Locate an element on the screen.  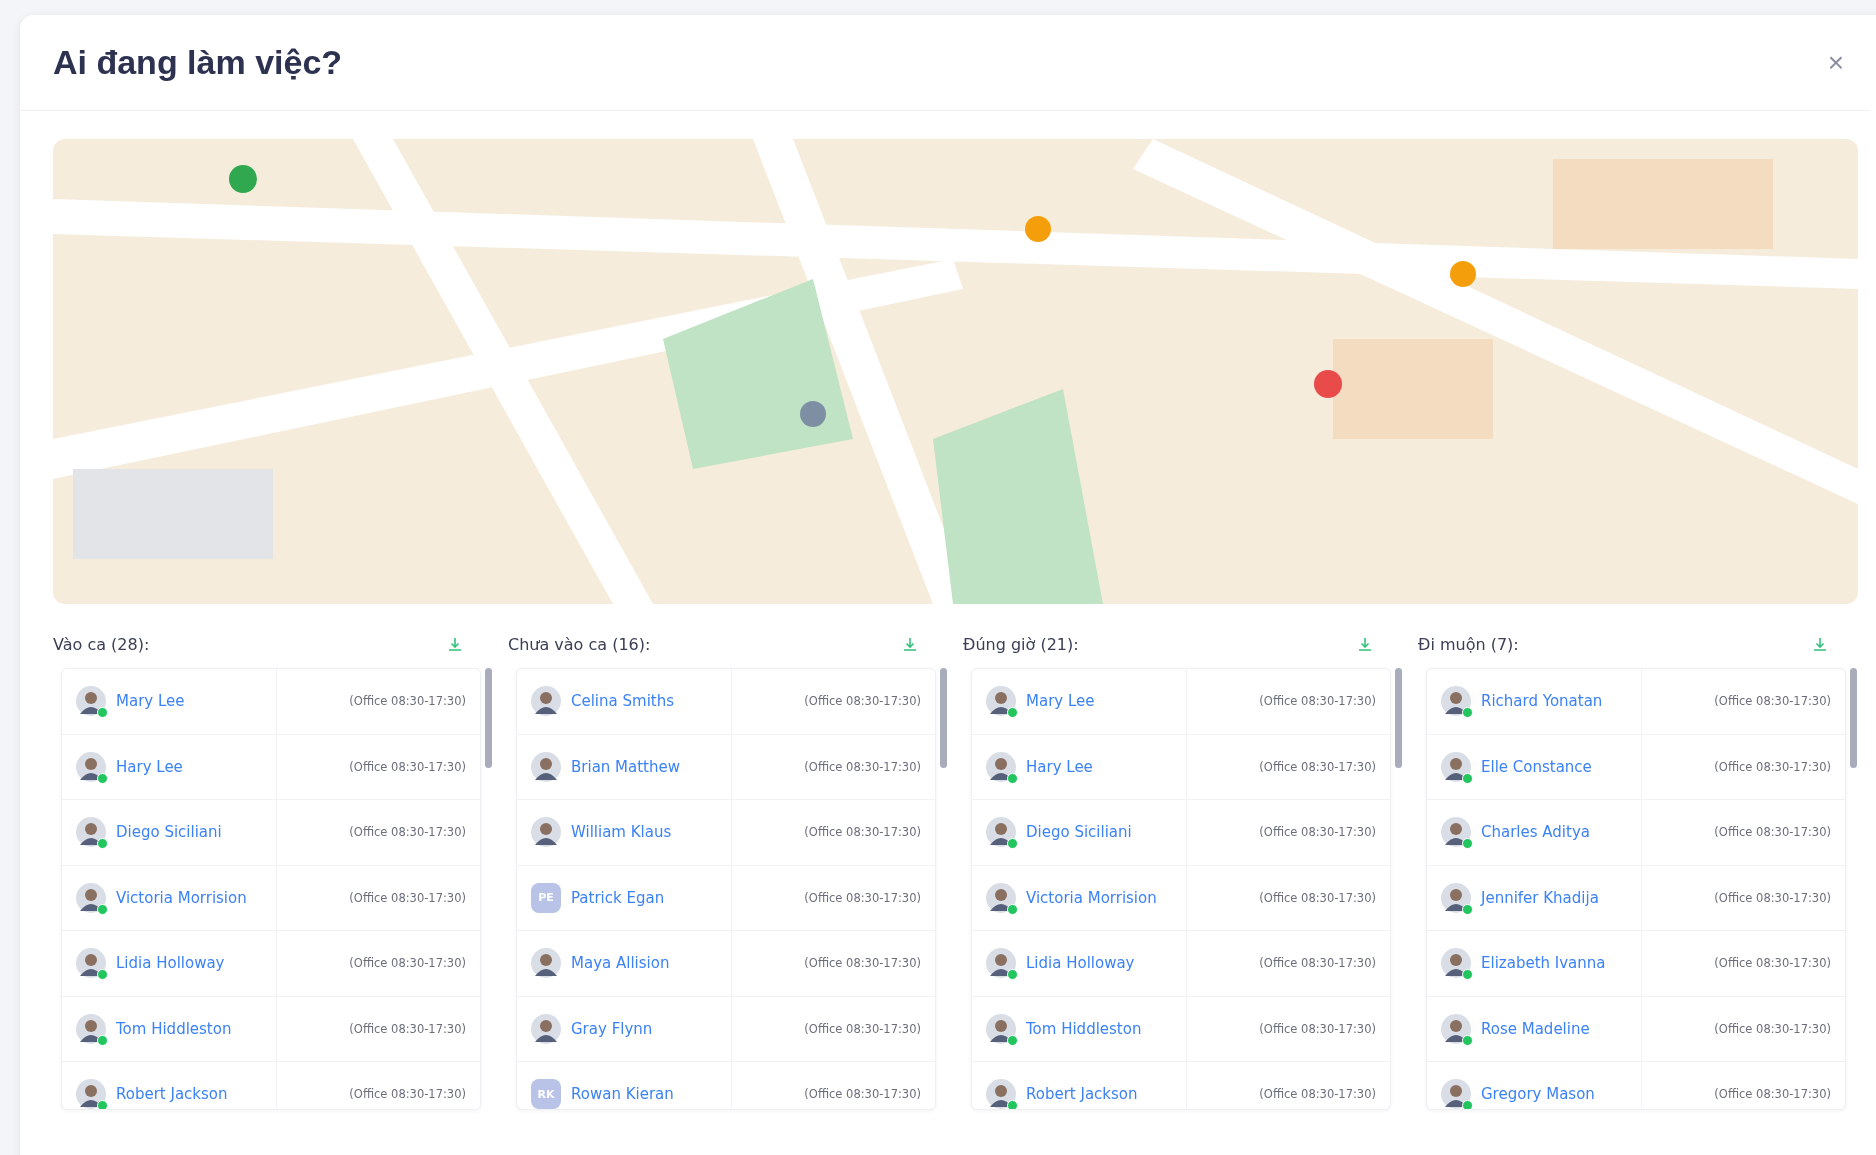
avatar-initials: PE is located at coordinates (546, 897).